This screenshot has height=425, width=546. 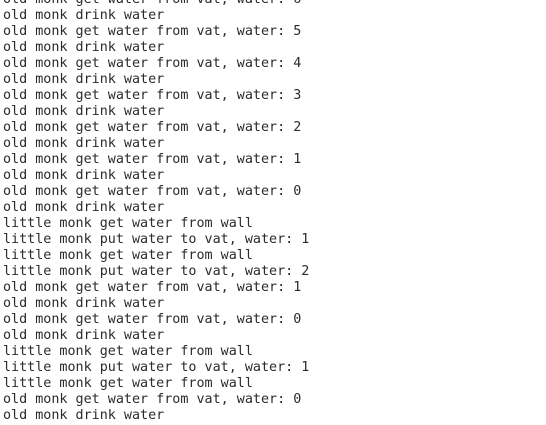 I want to click on terminal-line: old monk get water from vat, water: 5, so click(x=152, y=31).